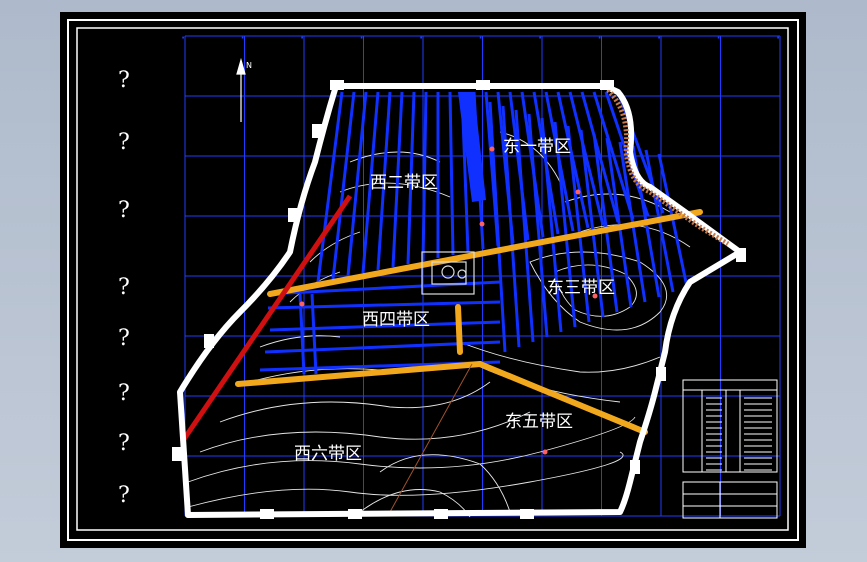 The height and width of the screenshot is (562, 867). Describe the element at coordinates (739, 434) in the screenshot. I see `legend-rows` at that location.